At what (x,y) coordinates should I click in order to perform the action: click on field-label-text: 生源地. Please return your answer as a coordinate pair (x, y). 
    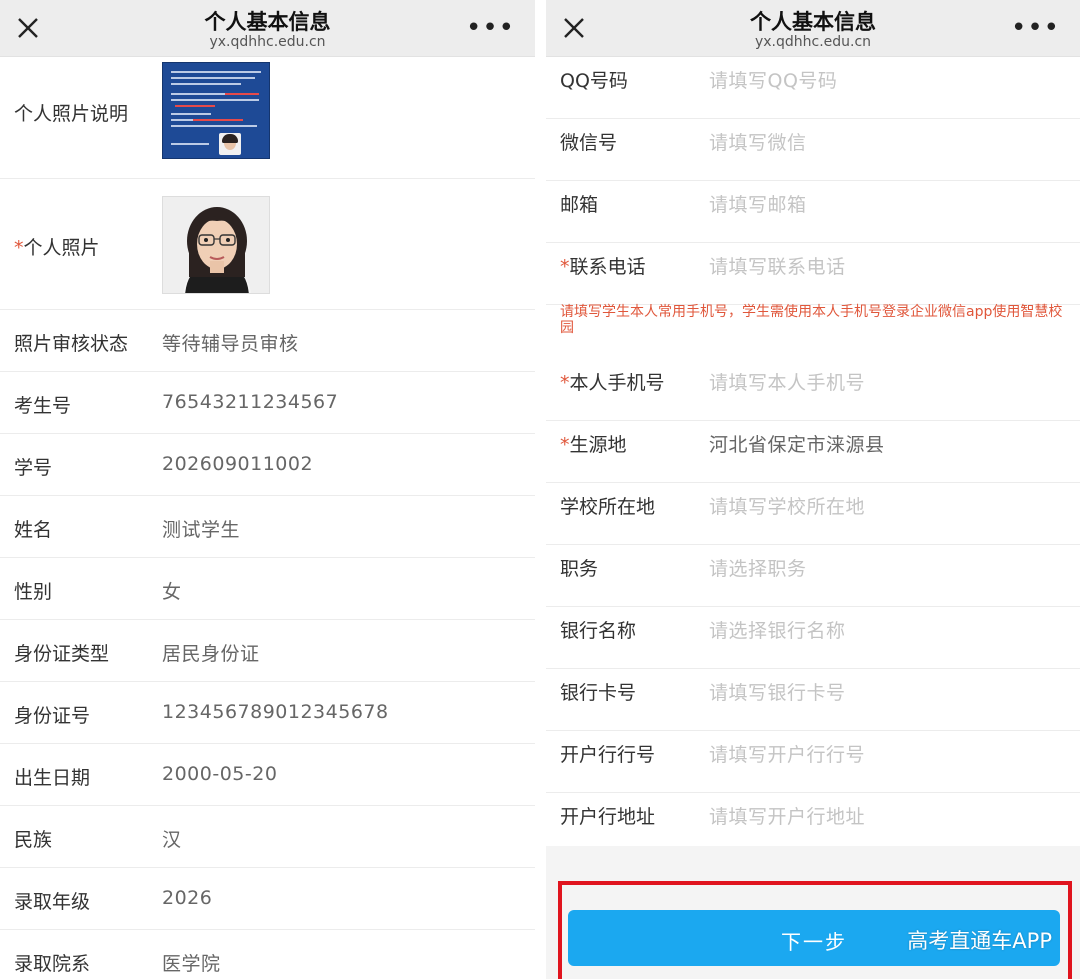
    Looking at the image, I should click on (598, 445).